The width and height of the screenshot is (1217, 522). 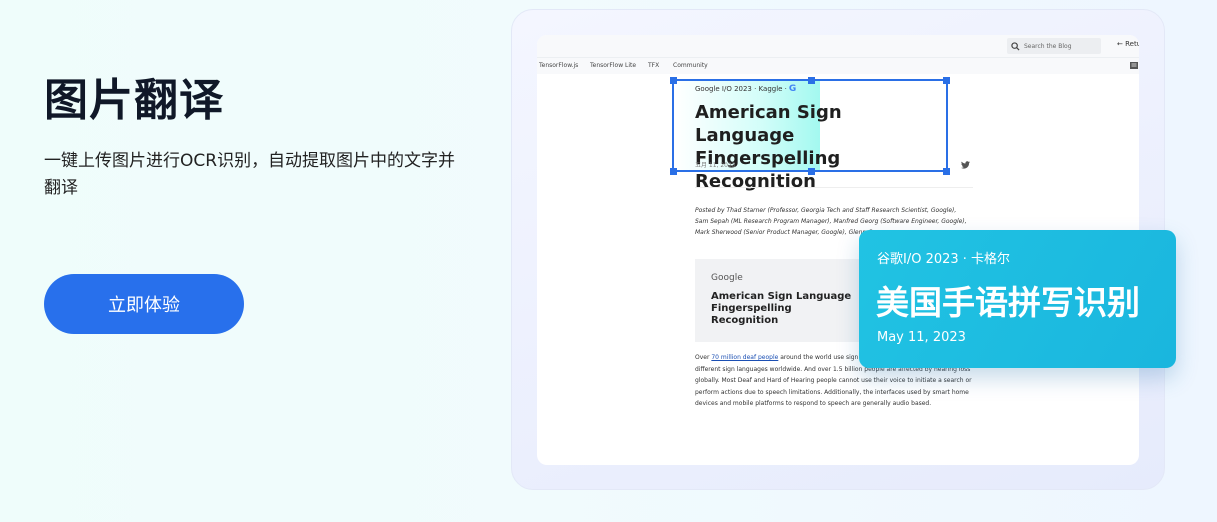 I want to click on page-title: 图片翻译, so click(x=134, y=100).